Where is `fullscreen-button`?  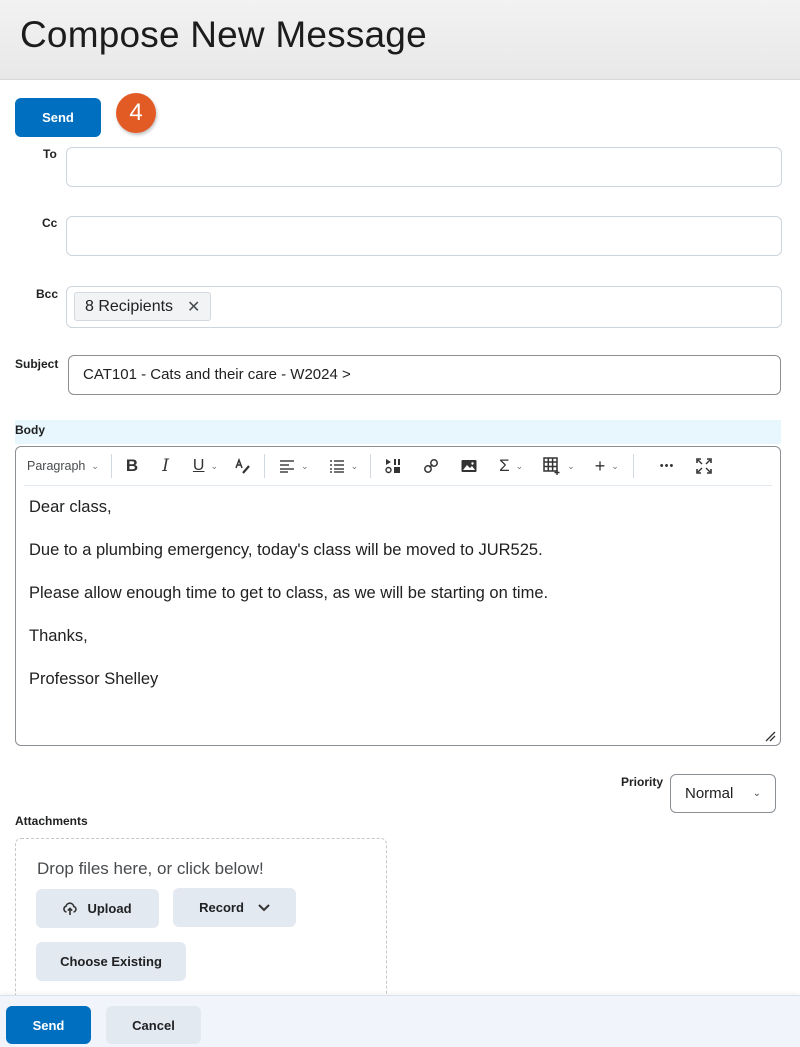 fullscreen-button is located at coordinates (704, 466).